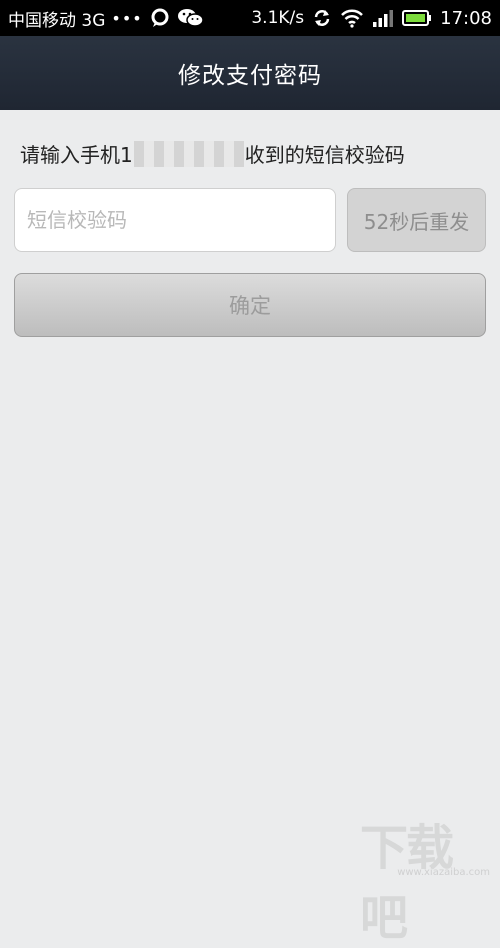  Describe the element at coordinates (188, 153) in the screenshot. I see `masked-phone-number` at that location.